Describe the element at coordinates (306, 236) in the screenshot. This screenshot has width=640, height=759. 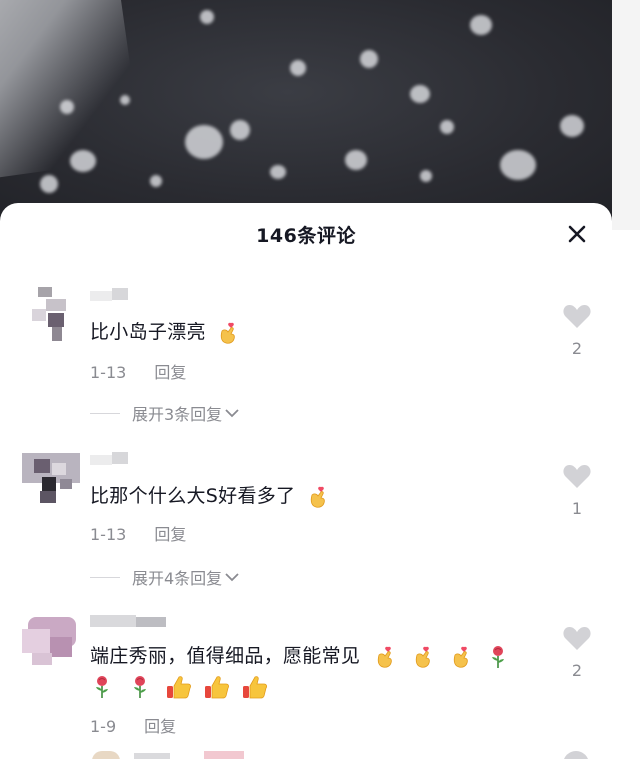
I see `comment-count-title: 146条评论` at that location.